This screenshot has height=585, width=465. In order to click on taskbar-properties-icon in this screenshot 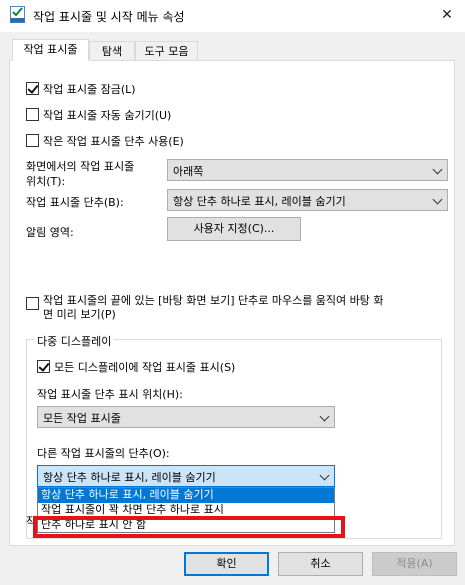, I will do `click(17, 14)`.